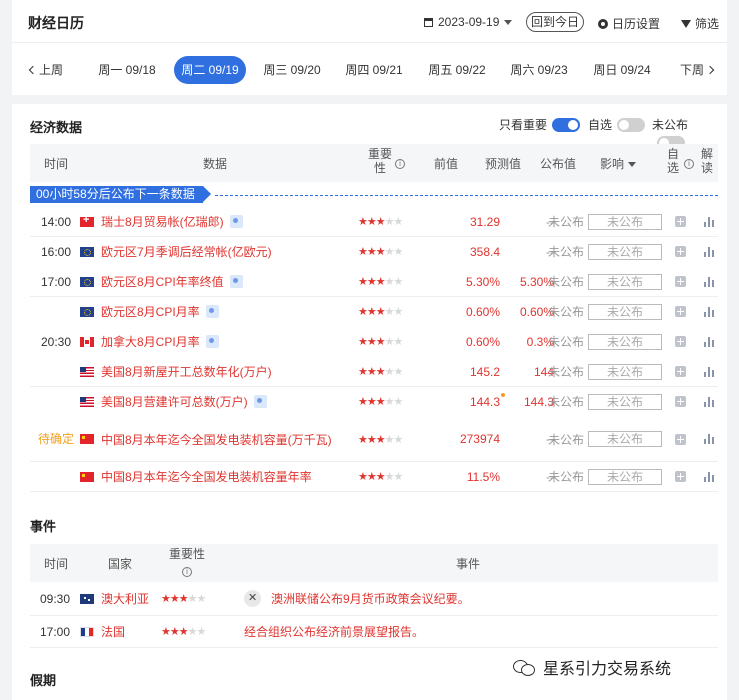  I want to click on previous-value-text: 145.2, so click(484, 371).